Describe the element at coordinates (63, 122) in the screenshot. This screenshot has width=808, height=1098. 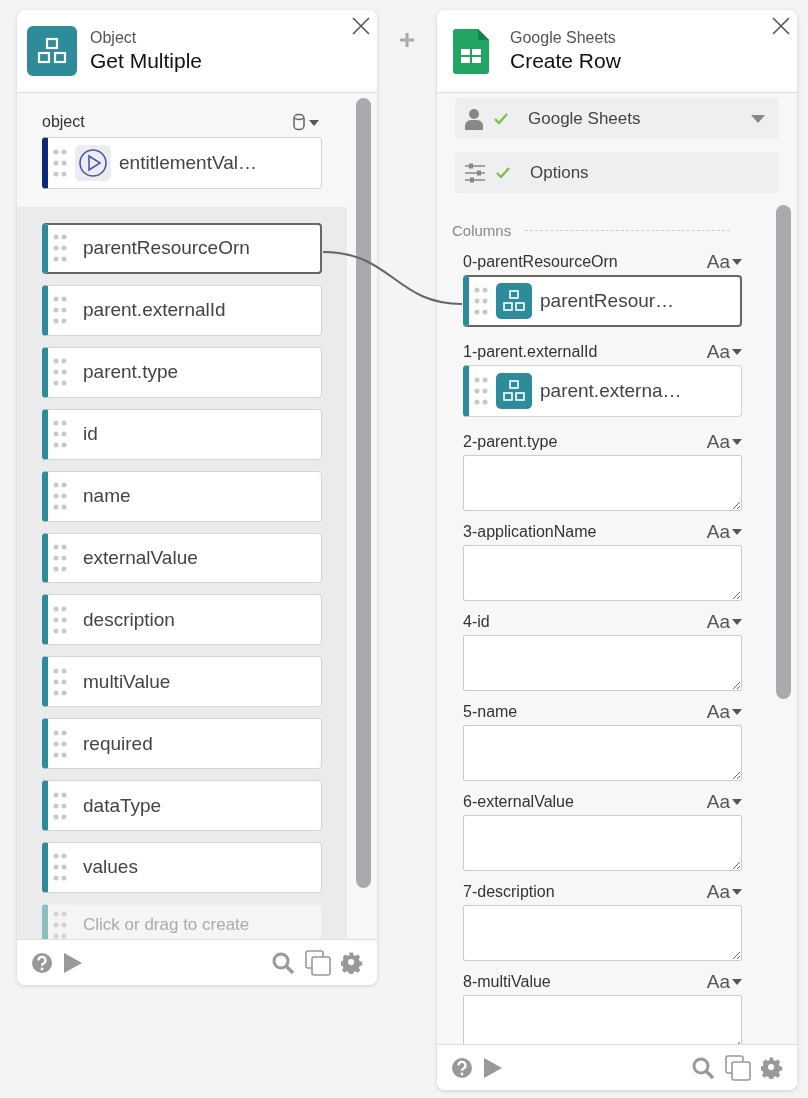
I see `field-label: object` at that location.